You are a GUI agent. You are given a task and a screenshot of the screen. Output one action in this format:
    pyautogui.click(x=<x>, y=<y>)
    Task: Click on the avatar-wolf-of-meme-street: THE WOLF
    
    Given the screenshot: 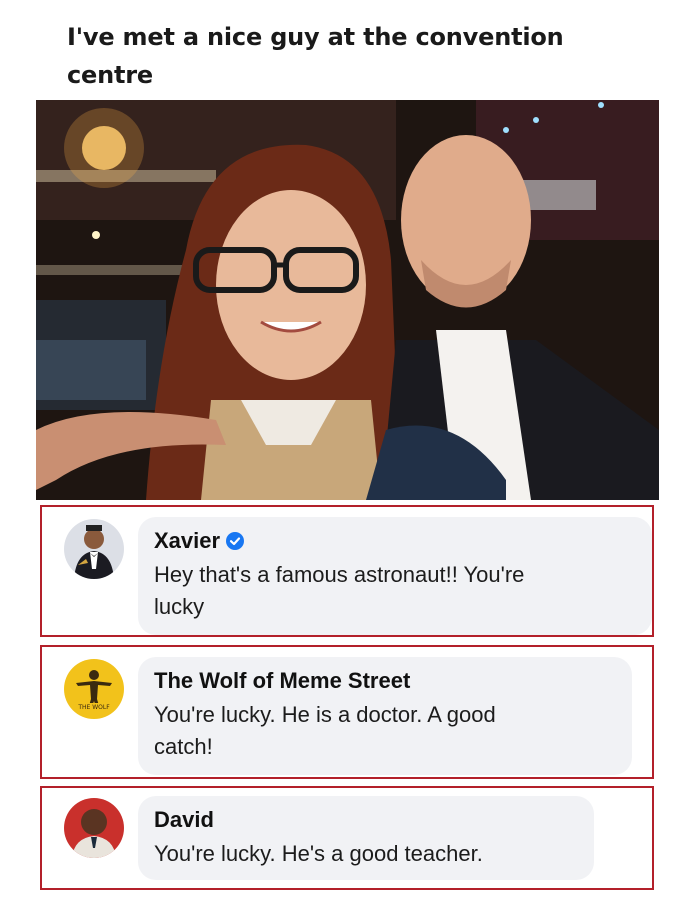 What is the action you would take?
    pyautogui.click(x=94, y=689)
    